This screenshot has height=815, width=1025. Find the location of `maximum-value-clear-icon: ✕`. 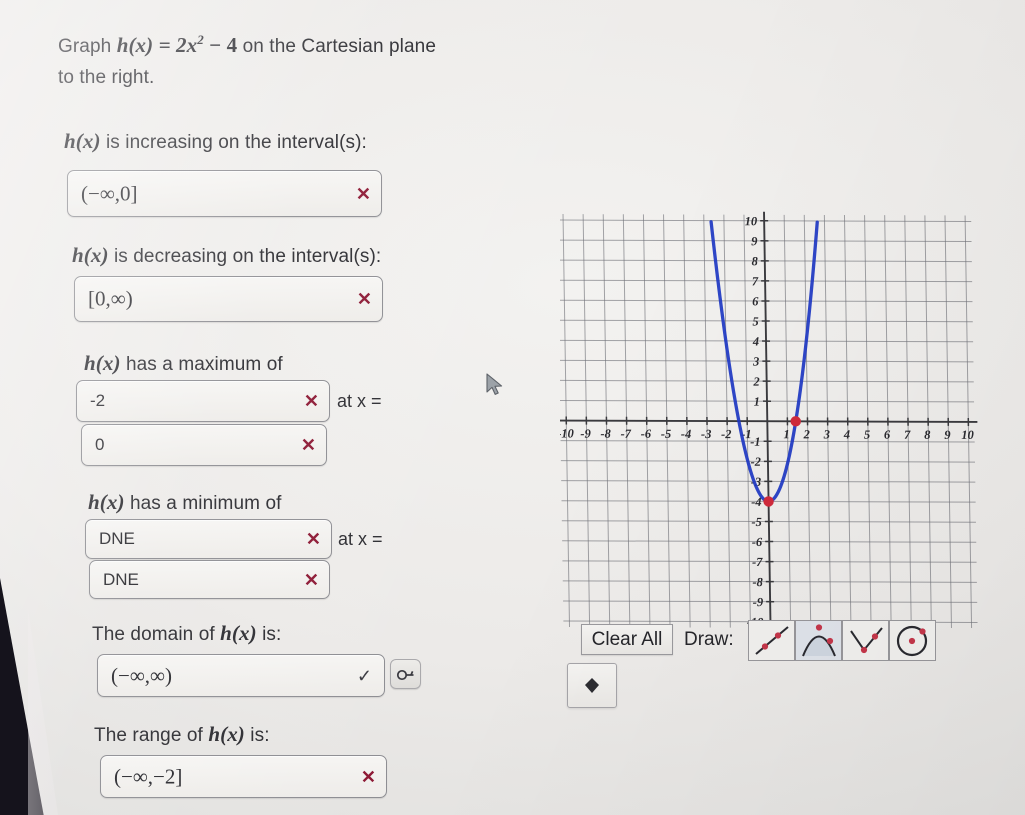

maximum-value-clear-icon: ✕ is located at coordinates (311, 401).